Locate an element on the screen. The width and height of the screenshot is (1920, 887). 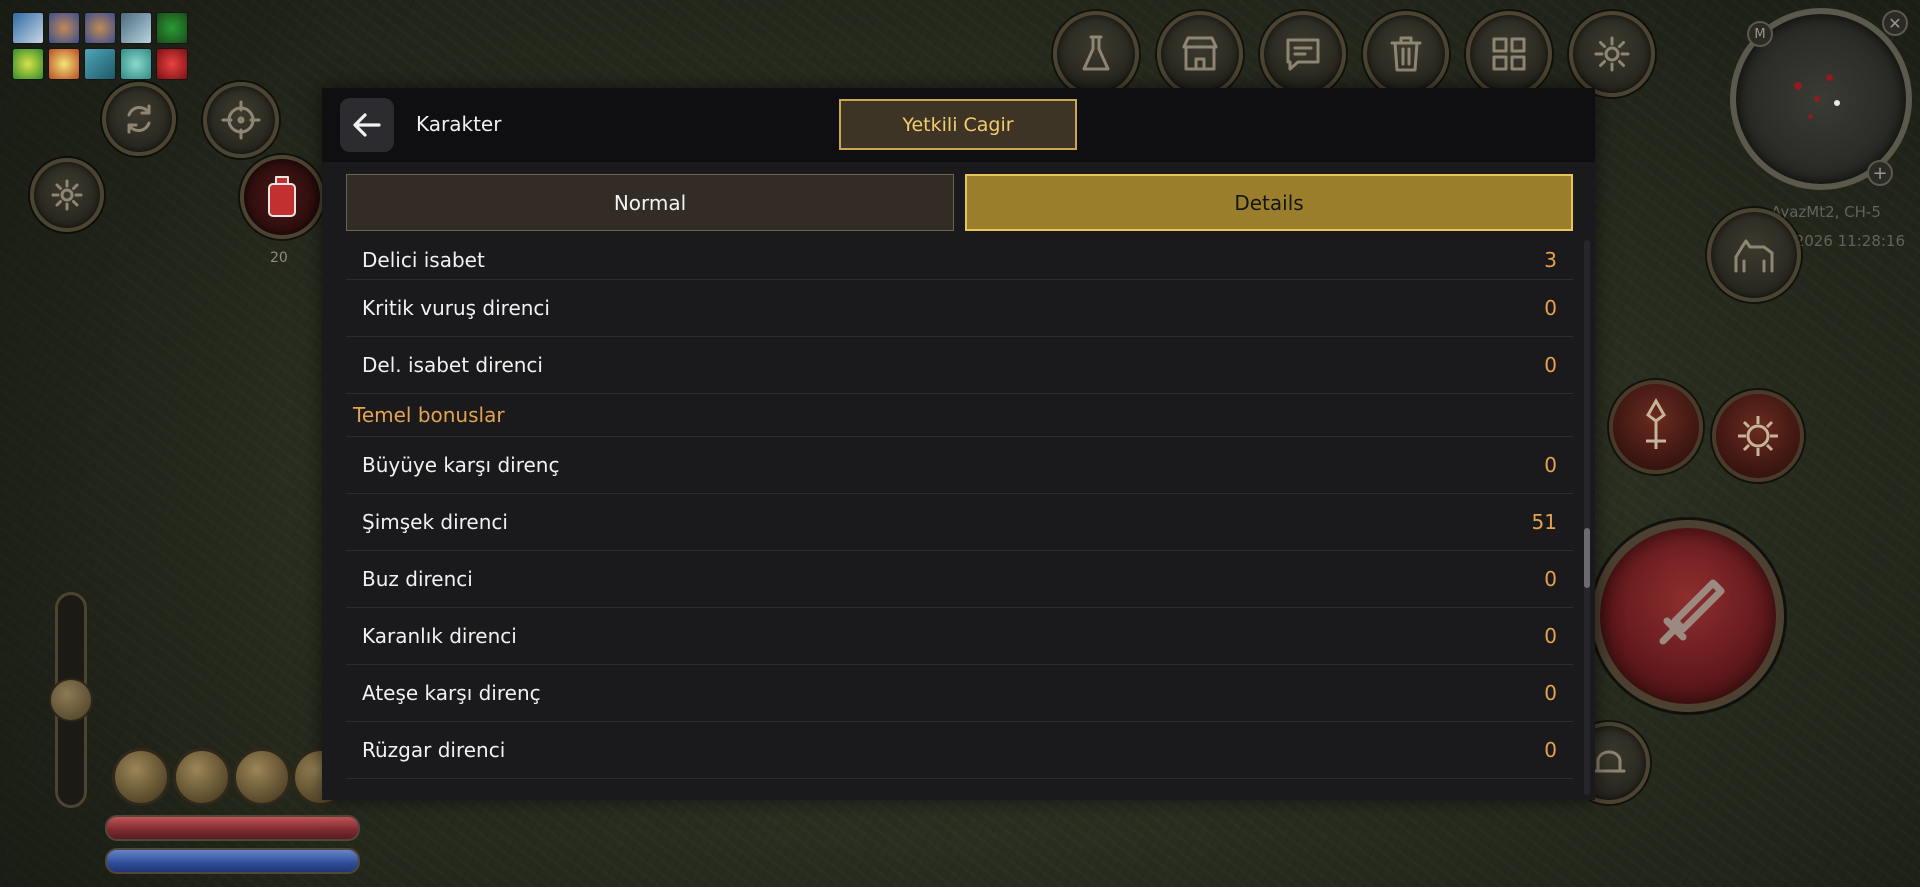
stat-row: Del. isabet direnci 0 is located at coordinates (959, 365).